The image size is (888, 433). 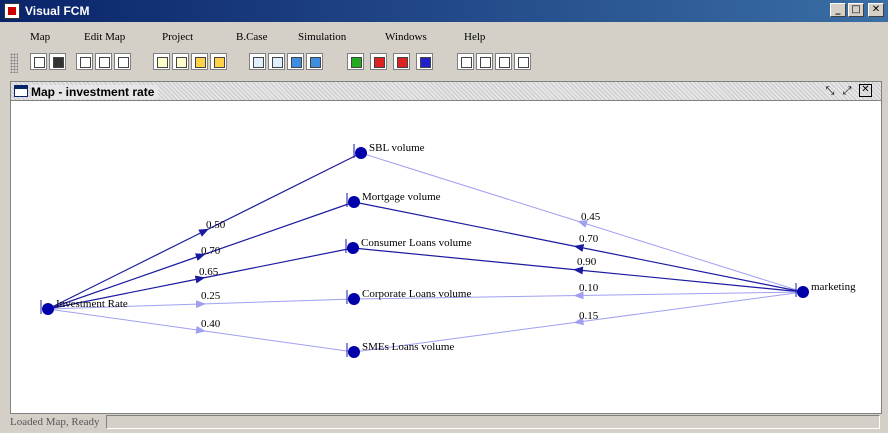 I want to click on window-icon, so click(x=21, y=91).